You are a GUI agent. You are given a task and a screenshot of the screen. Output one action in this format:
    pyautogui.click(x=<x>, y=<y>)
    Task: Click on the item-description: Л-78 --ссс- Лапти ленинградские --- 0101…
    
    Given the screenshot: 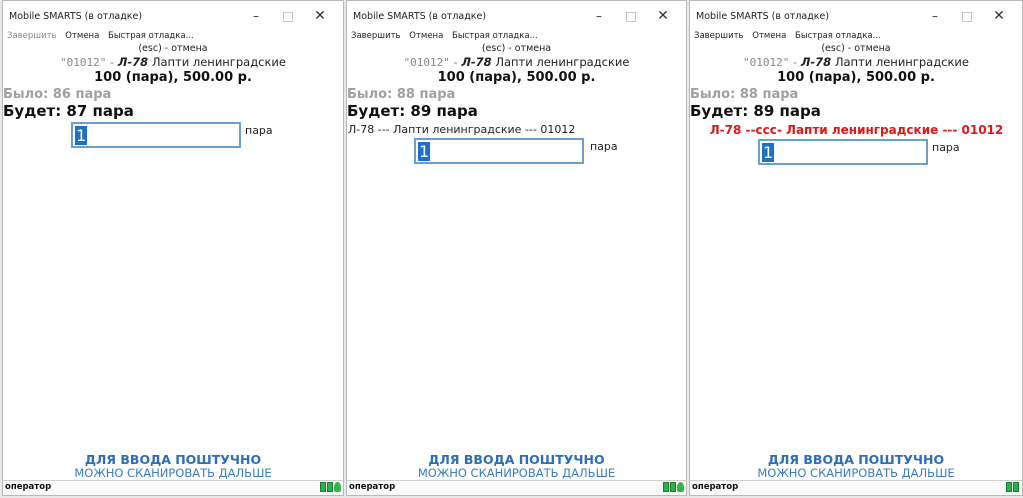 What is the action you would take?
    pyautogui.click(x=856, y=130)
    